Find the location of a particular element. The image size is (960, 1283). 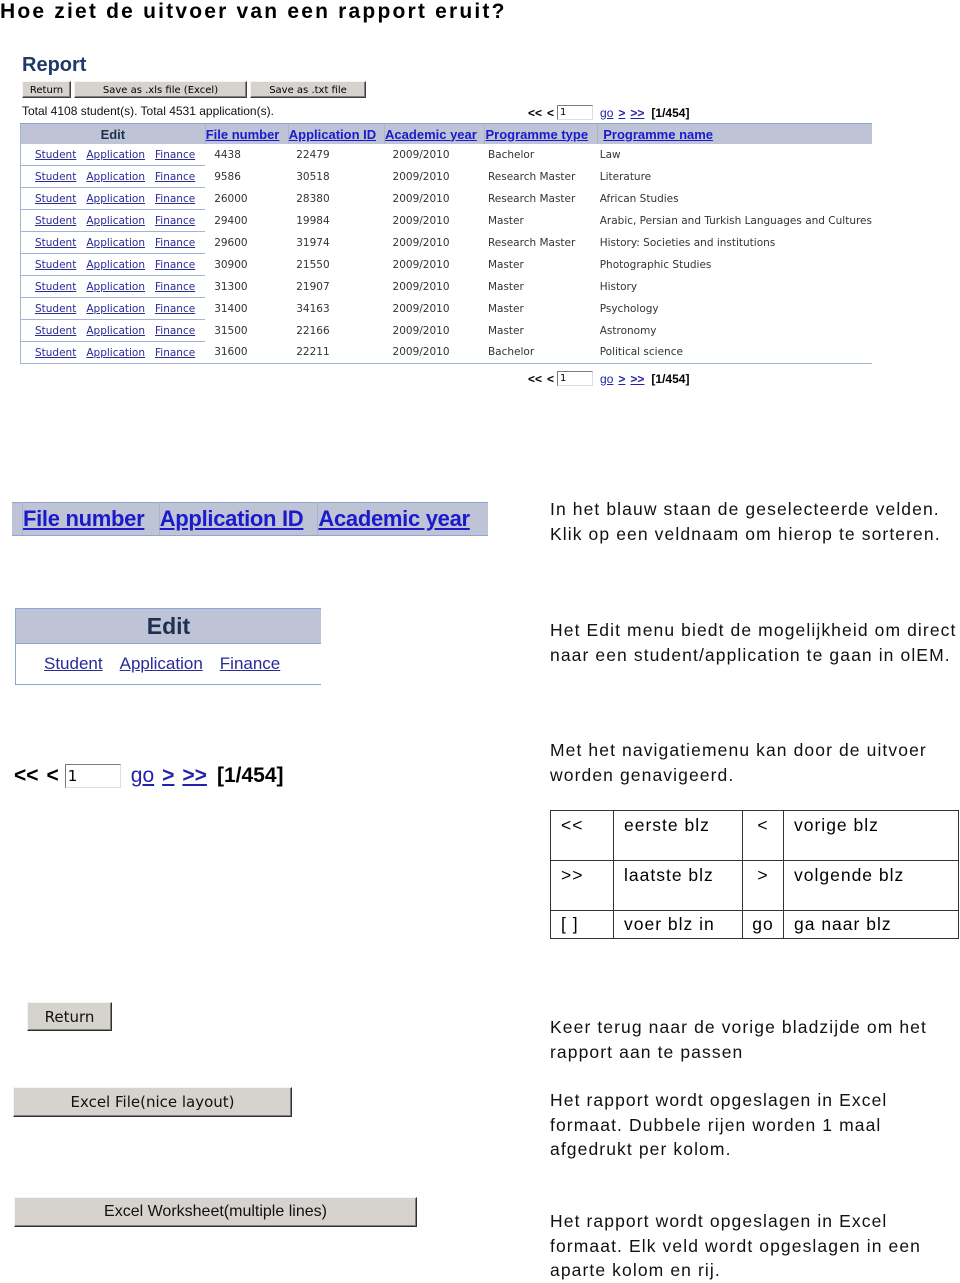

excel-file-button: Excel File(nice layout) is located at coordinates (152, 1102).